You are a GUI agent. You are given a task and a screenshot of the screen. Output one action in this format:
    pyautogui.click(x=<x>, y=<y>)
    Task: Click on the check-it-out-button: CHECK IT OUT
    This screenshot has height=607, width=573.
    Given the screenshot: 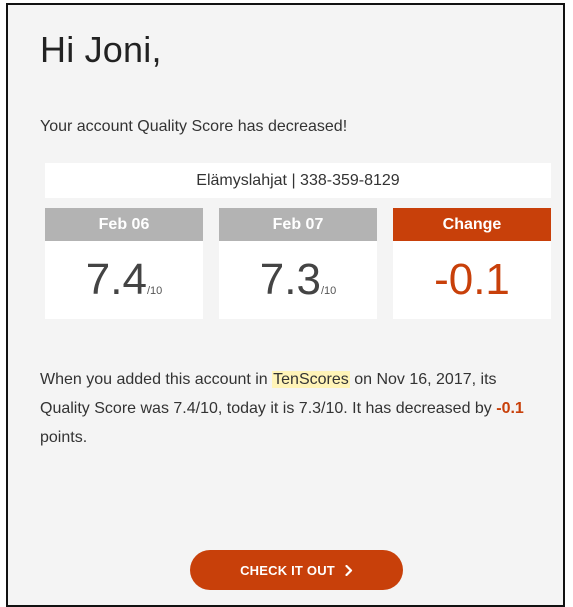 What is the action you would take?
    pyautogui.click(x=296, y=570)
    